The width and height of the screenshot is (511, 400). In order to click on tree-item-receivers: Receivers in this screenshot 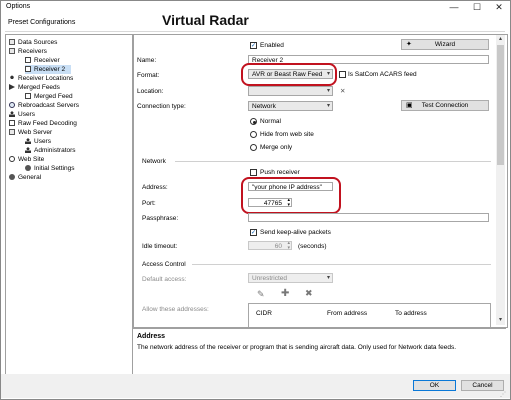, I will do `click(28, 51)`.